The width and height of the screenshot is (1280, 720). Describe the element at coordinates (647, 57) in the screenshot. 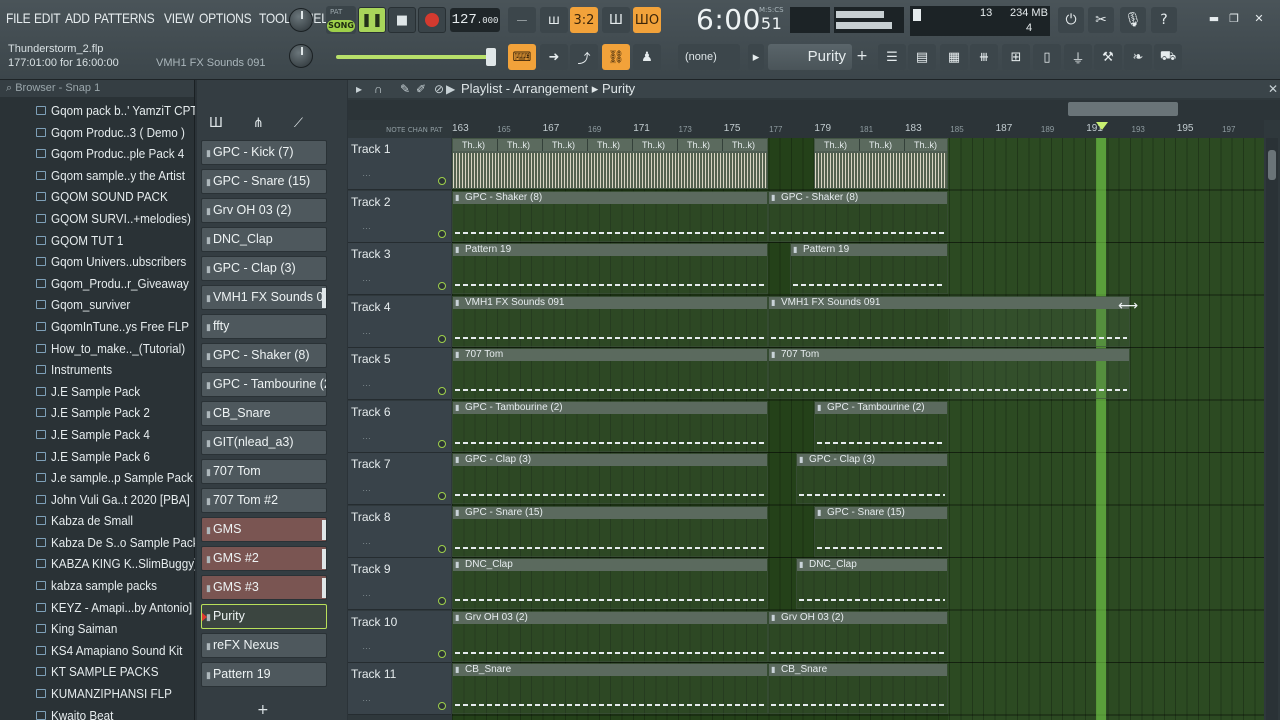

I see `snap-button: ♟` at that location.